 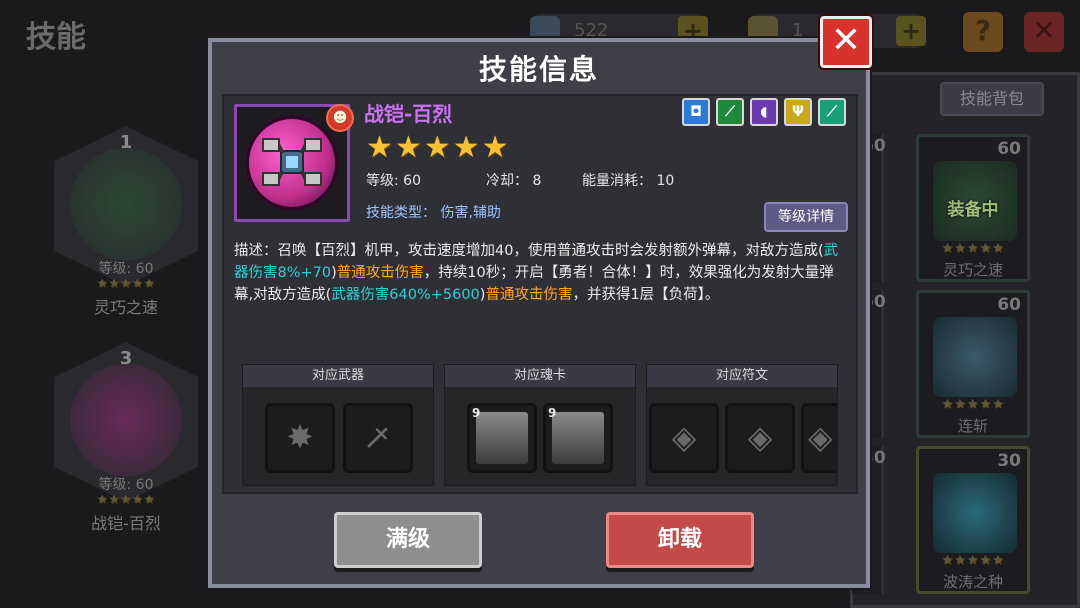 I want to click on skill-cooldown: 冷却： 8, so click(x=514, y=181).